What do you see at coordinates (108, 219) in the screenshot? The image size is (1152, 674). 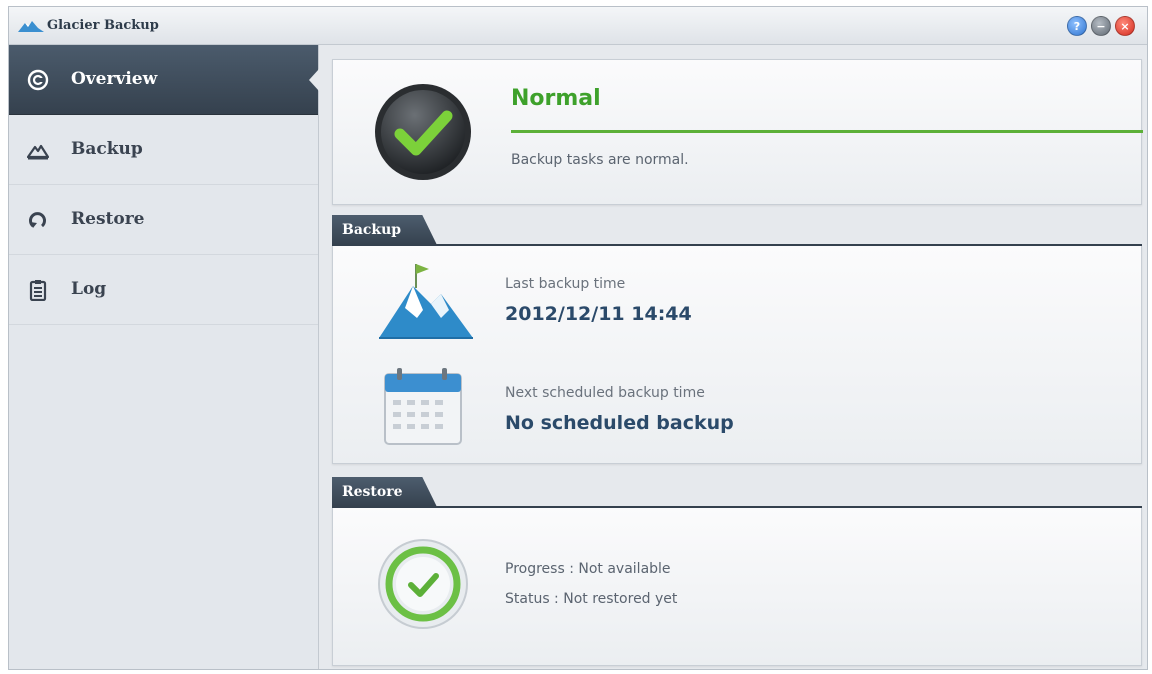 I see `sidebar-item-label: Restore` at bounding box center [108, 219].